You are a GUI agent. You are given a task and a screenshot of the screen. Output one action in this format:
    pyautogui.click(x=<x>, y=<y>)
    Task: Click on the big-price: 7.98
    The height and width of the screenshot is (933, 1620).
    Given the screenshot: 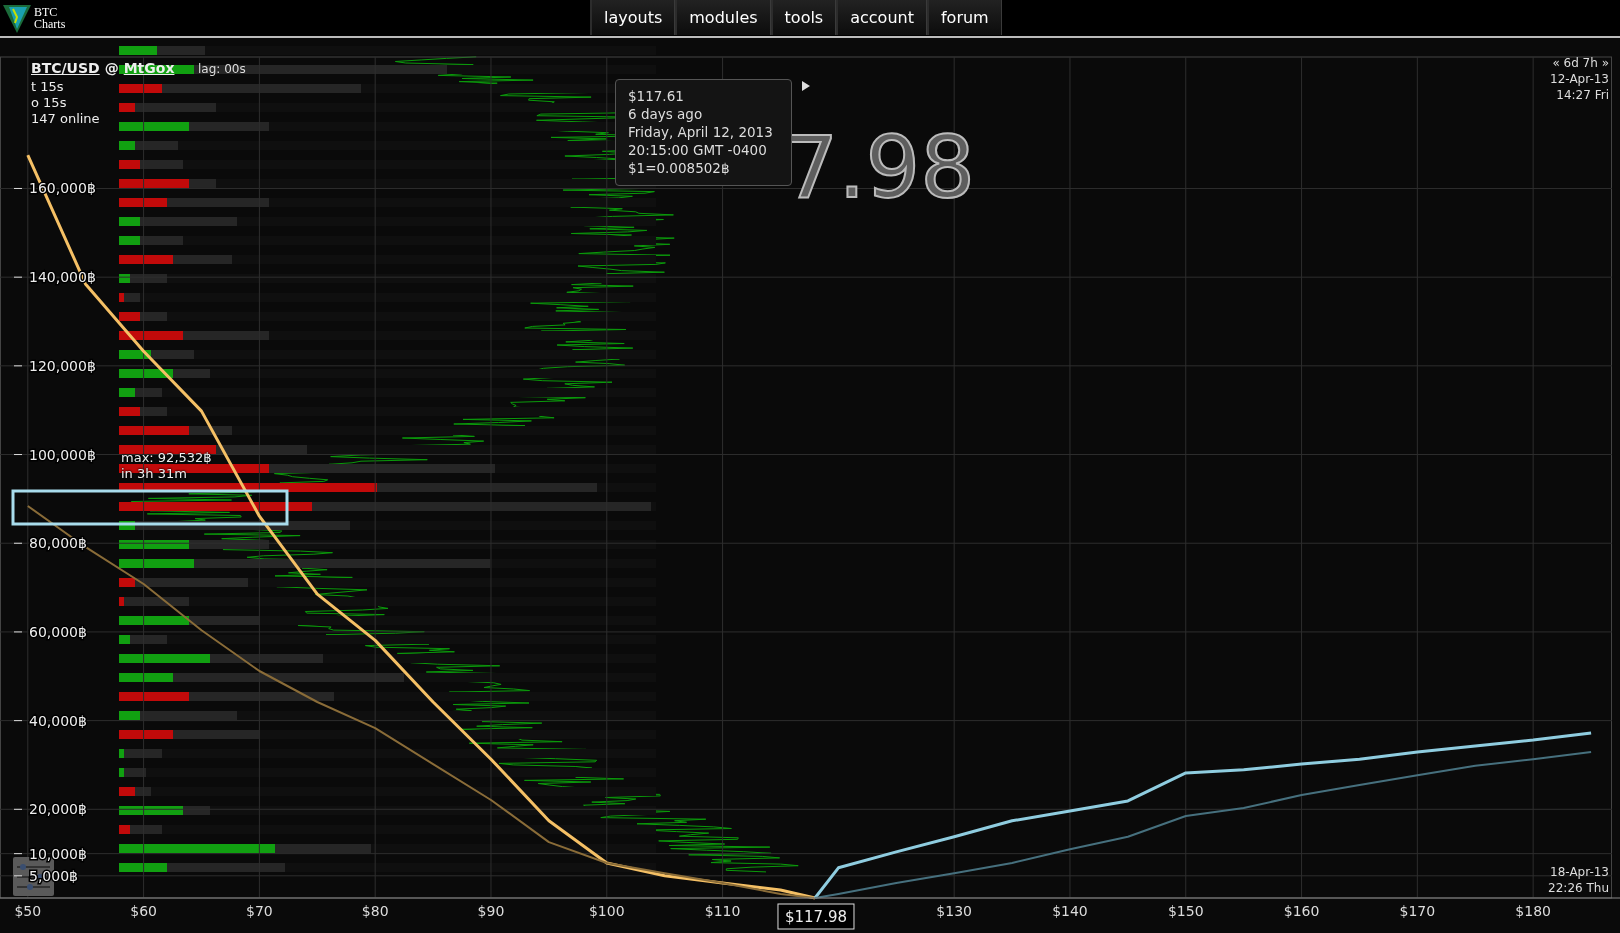 What is the action you would take?
    pyautogui.click(x=879, y=167)
    